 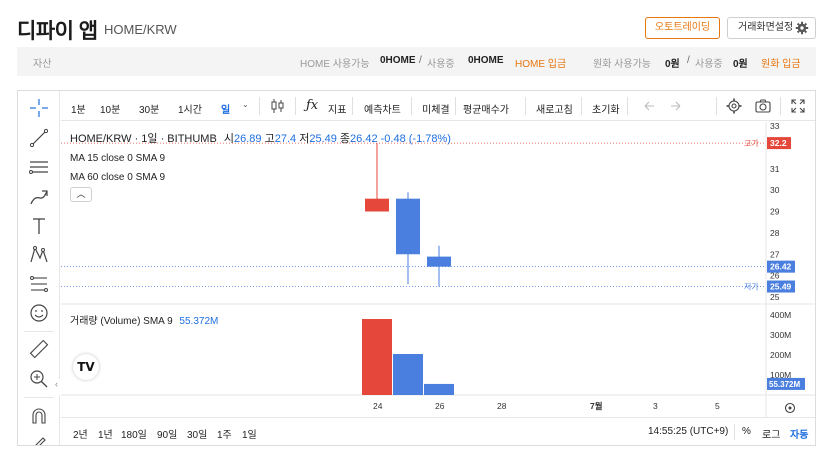 I want to click on brush-icon, so click(x=39, y=197).